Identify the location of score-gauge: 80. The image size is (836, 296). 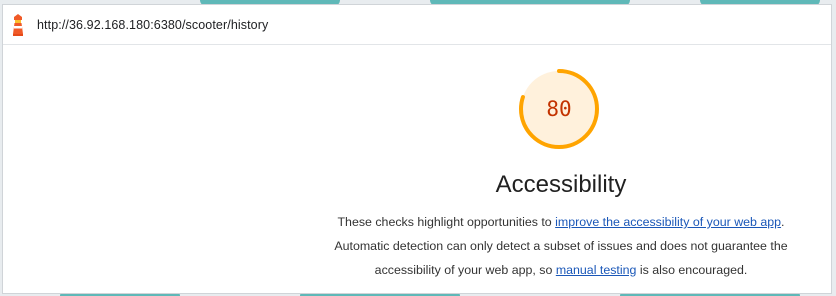
(559, 109).